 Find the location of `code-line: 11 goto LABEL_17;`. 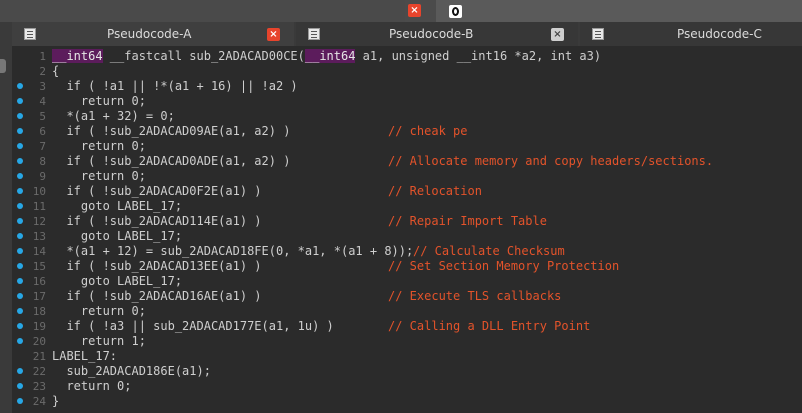

code-line: 11 goto LABEL_17; is located at coordinates (407, 206).